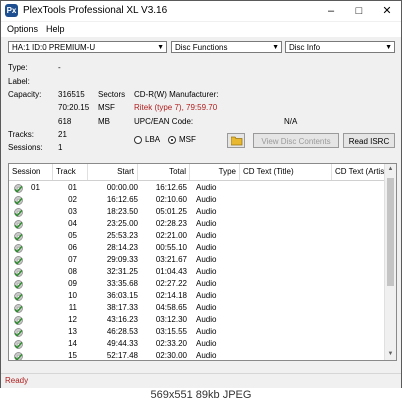  Describe the element at coordinates (171, 283) in the screenshot. I see `cell-total: 02:27.22` at that location.